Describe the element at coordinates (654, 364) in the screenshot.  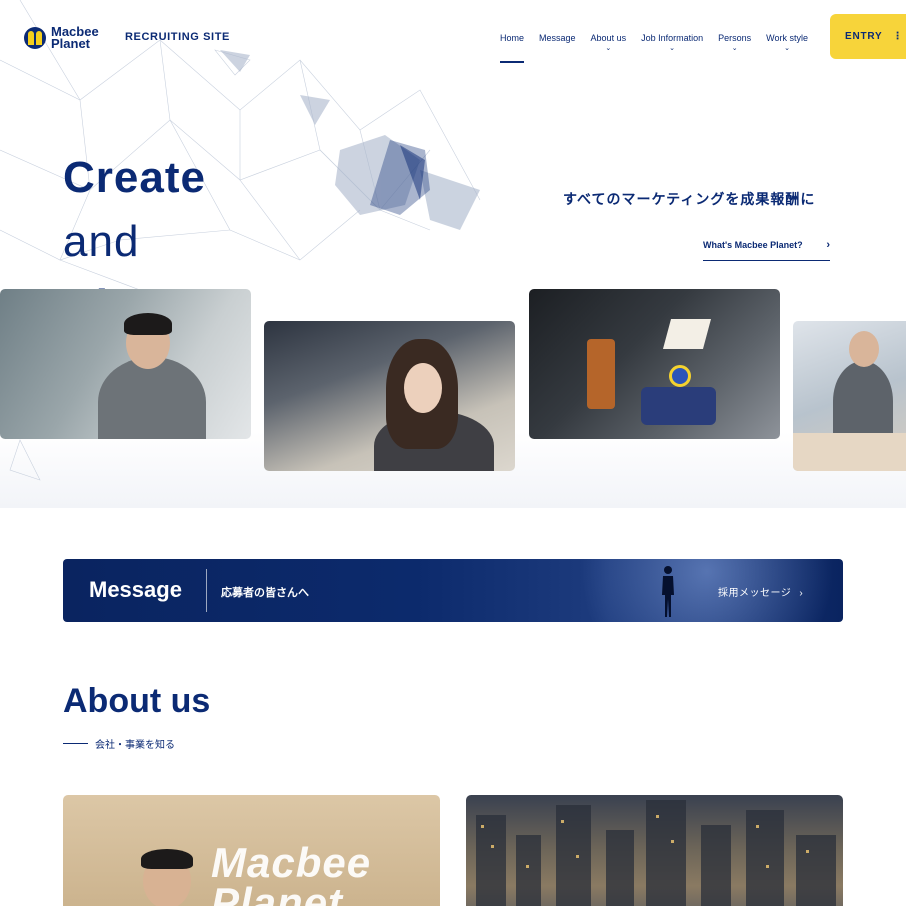
I see `office-lounge-photo` at that location.